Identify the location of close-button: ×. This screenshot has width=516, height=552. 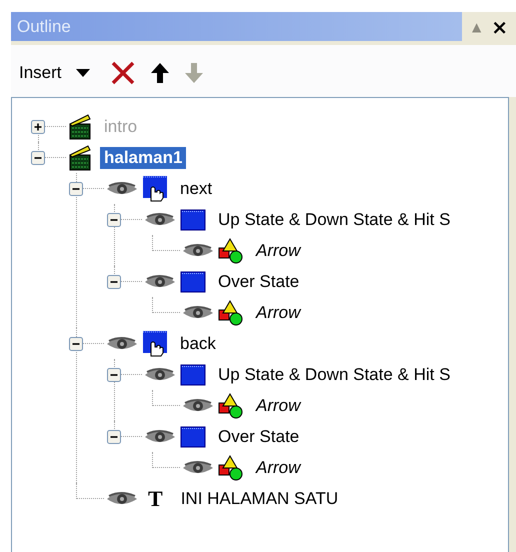
(499, 26).